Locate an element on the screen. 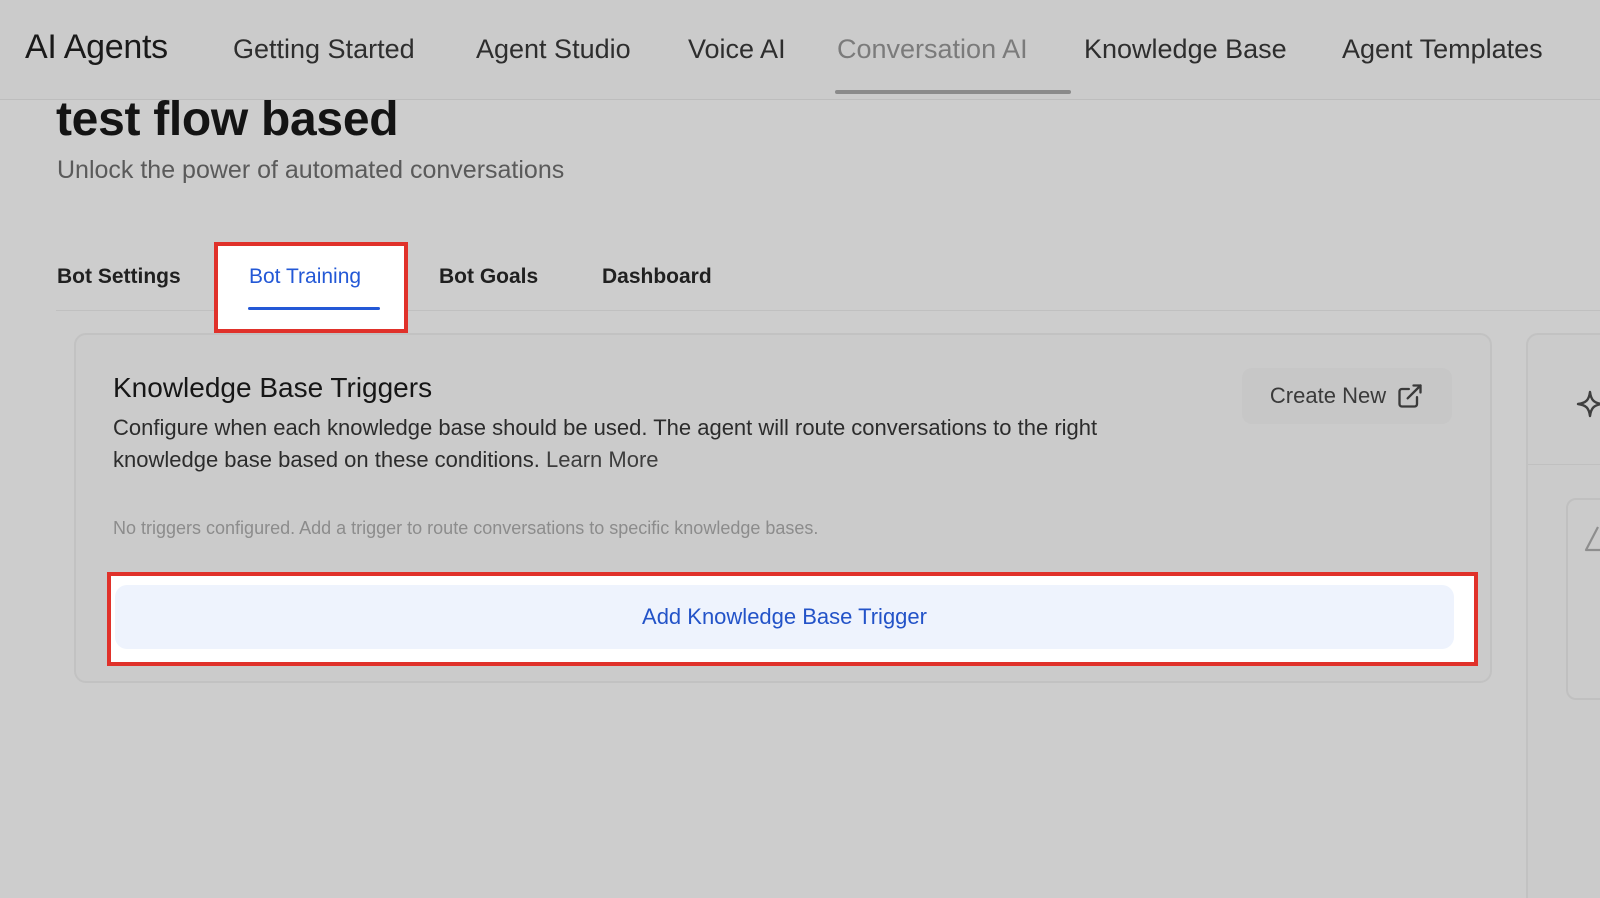 The image size is (1600, 898). nav-voice-ai: Voice AI is located at coordinates (737, 49).